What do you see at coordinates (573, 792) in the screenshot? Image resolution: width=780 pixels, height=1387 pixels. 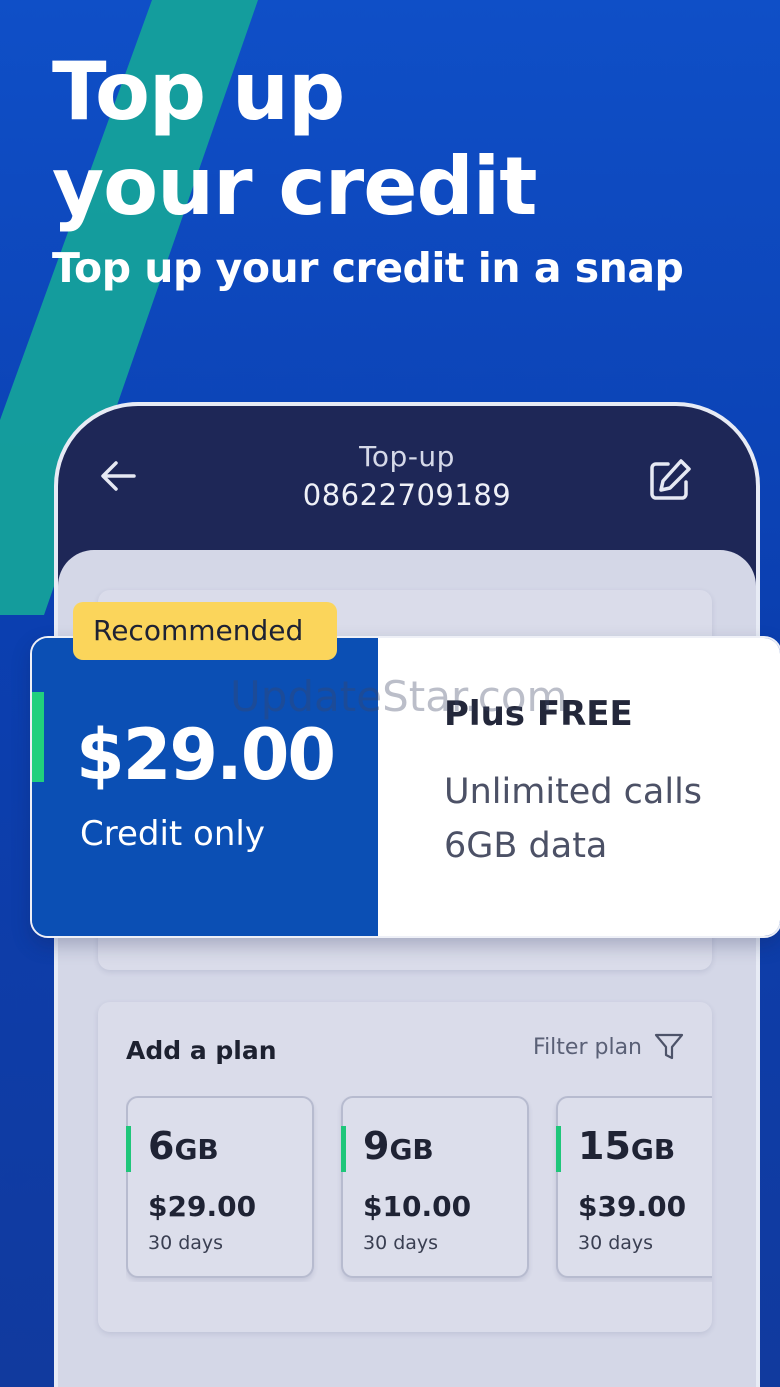 I see `extras-item: Unlimited calls` at bounding box center [573, 792].